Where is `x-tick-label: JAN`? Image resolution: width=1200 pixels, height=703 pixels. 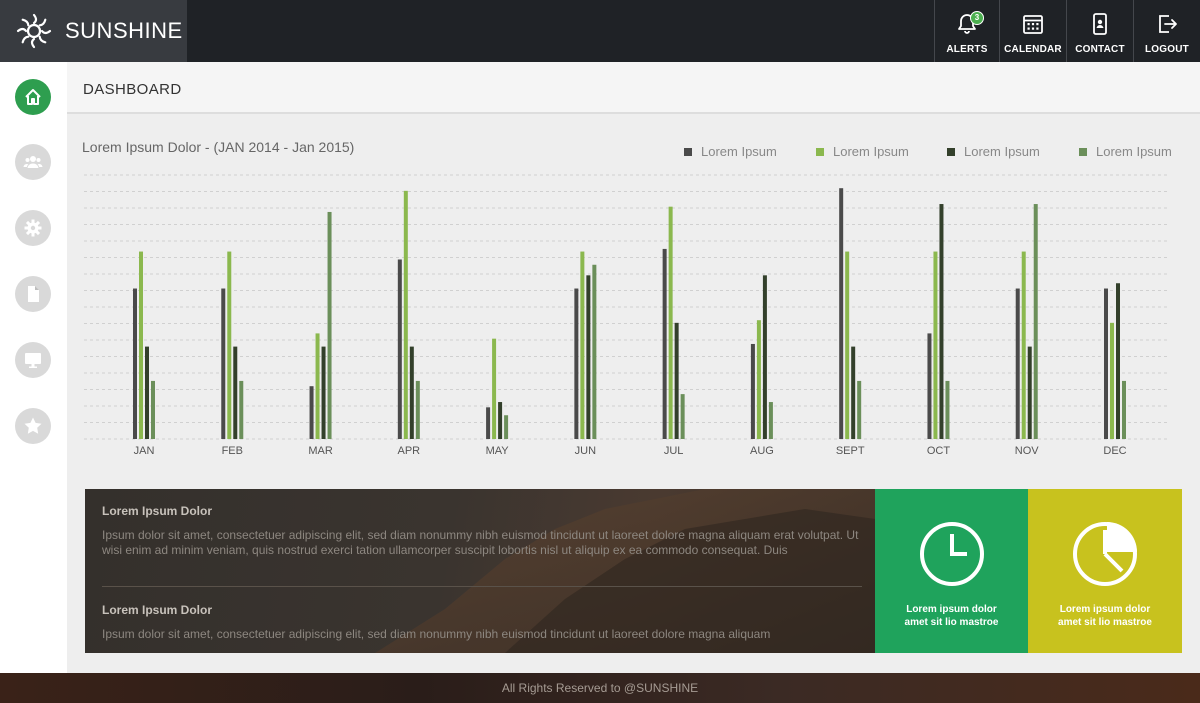 x-tick-label: JAN is located at coordinates (144, 451).